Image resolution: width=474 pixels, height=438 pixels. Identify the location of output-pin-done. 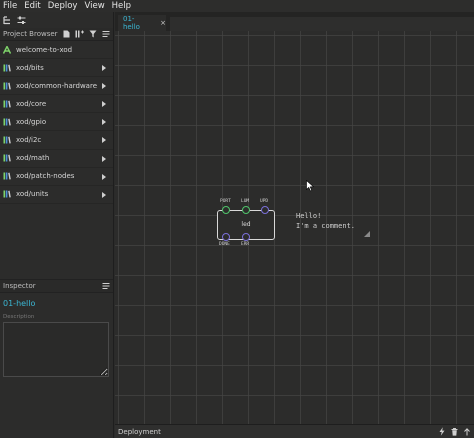
(226, 237).